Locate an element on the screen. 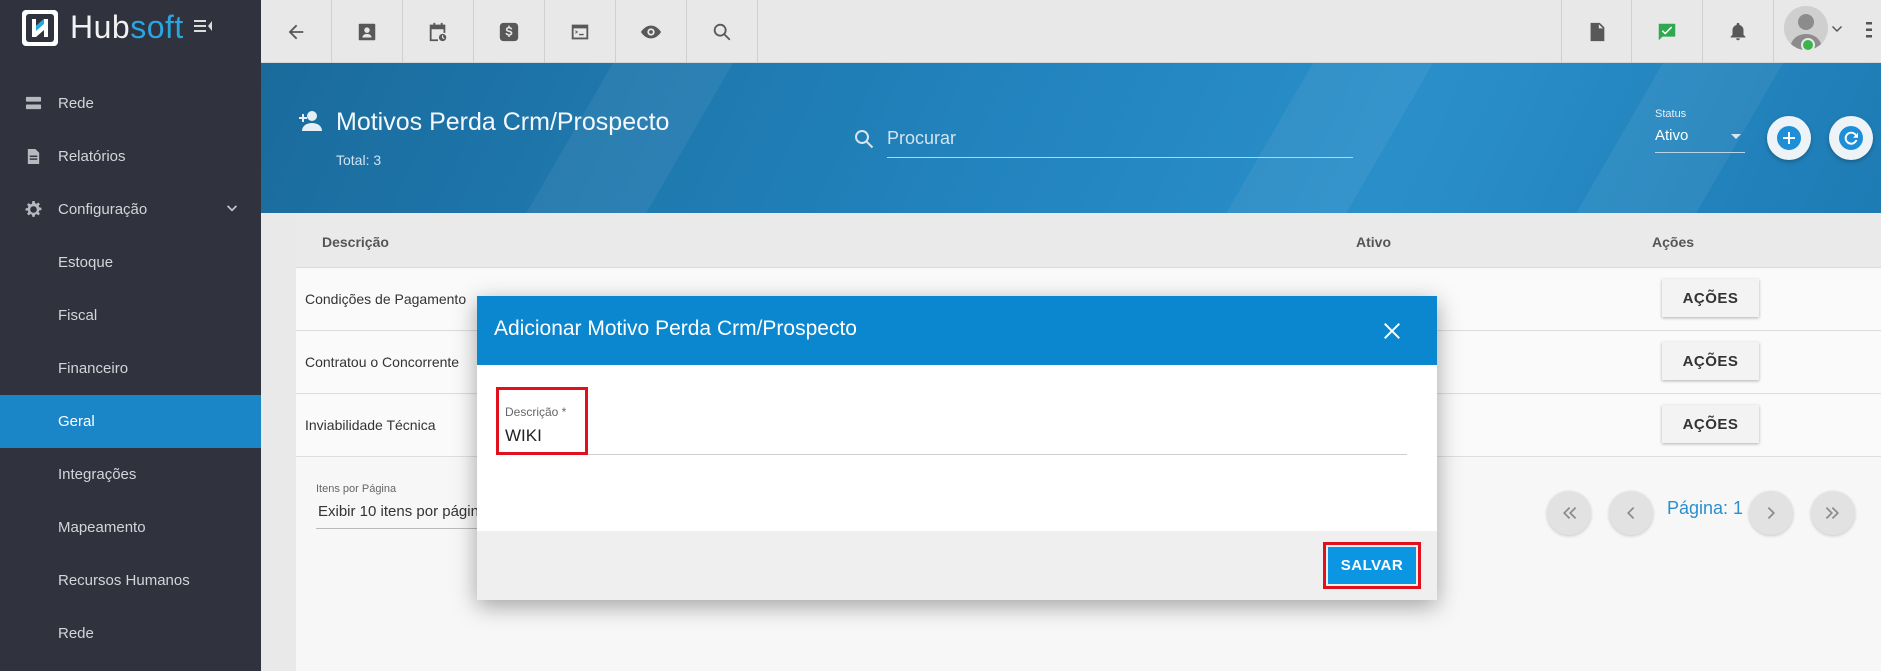  dialog-title: Adicionar Motivo Perda Crm/Prospecto is located at coordinates (675, 328).